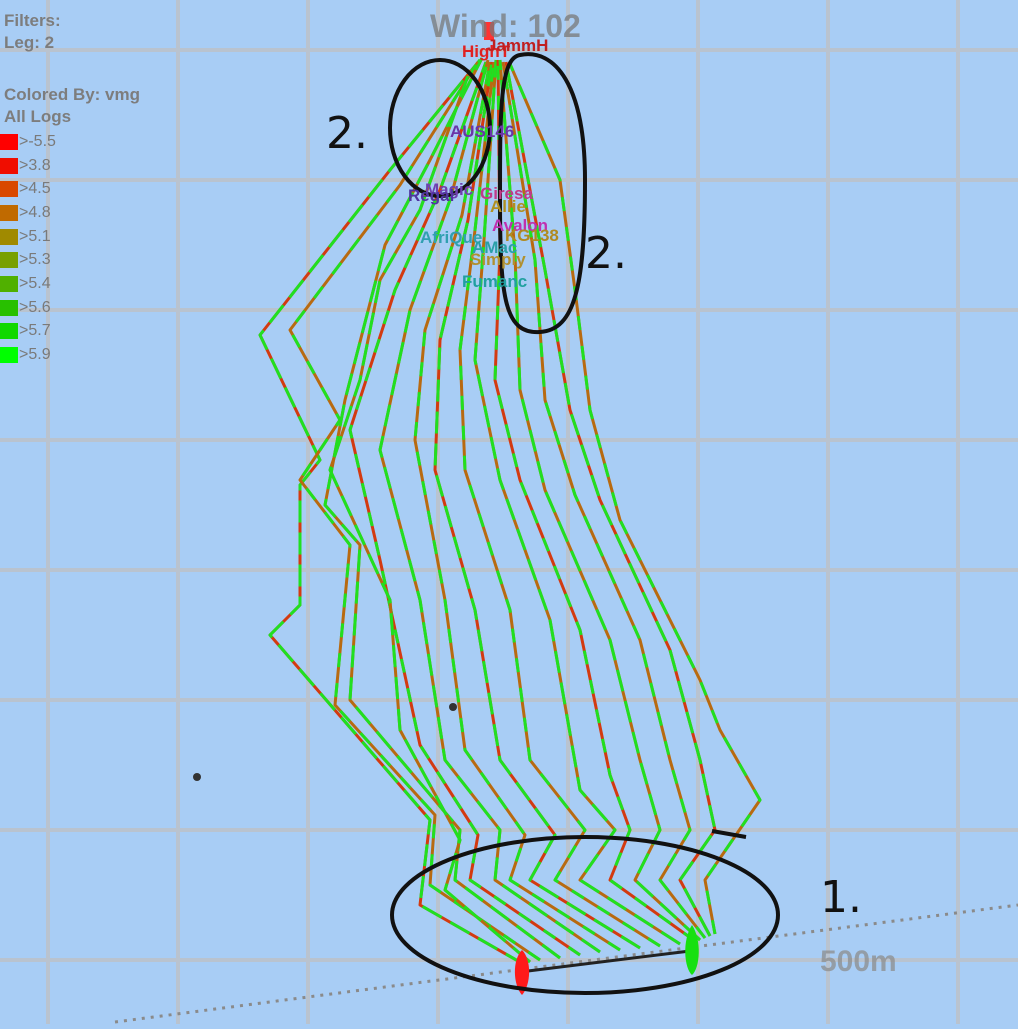 The height and width of the screenshot is (1029, 1018). What do you see at coordinates (35, 307) in the screenshot?
I see `legend-label: >5.6` at bounding box center [35, 307].